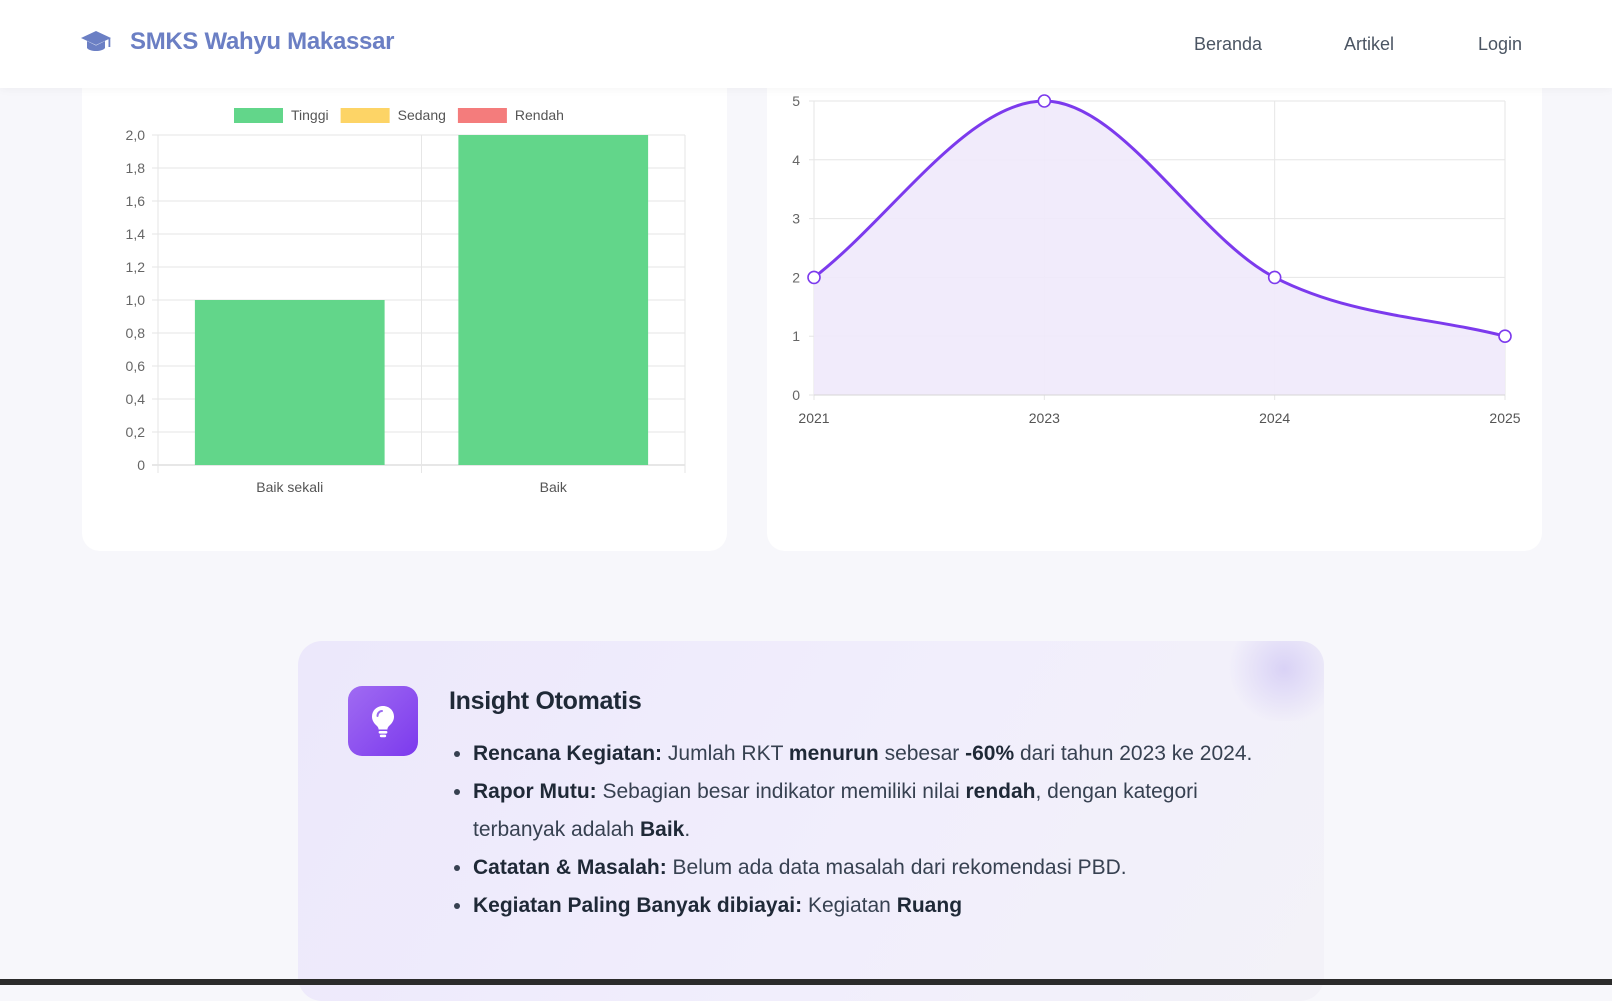  Describe the element at coordinates (1274, 681) in the screenshot. I see `decorative-blob` at that location.